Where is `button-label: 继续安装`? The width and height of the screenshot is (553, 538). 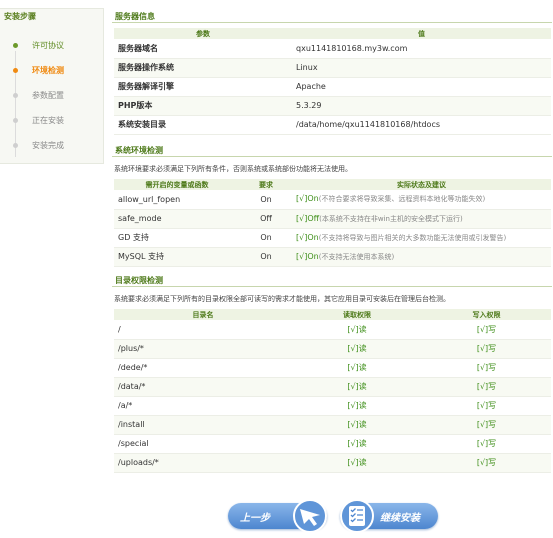
button-label: 继续安装 is located at coordinates (400, 518).